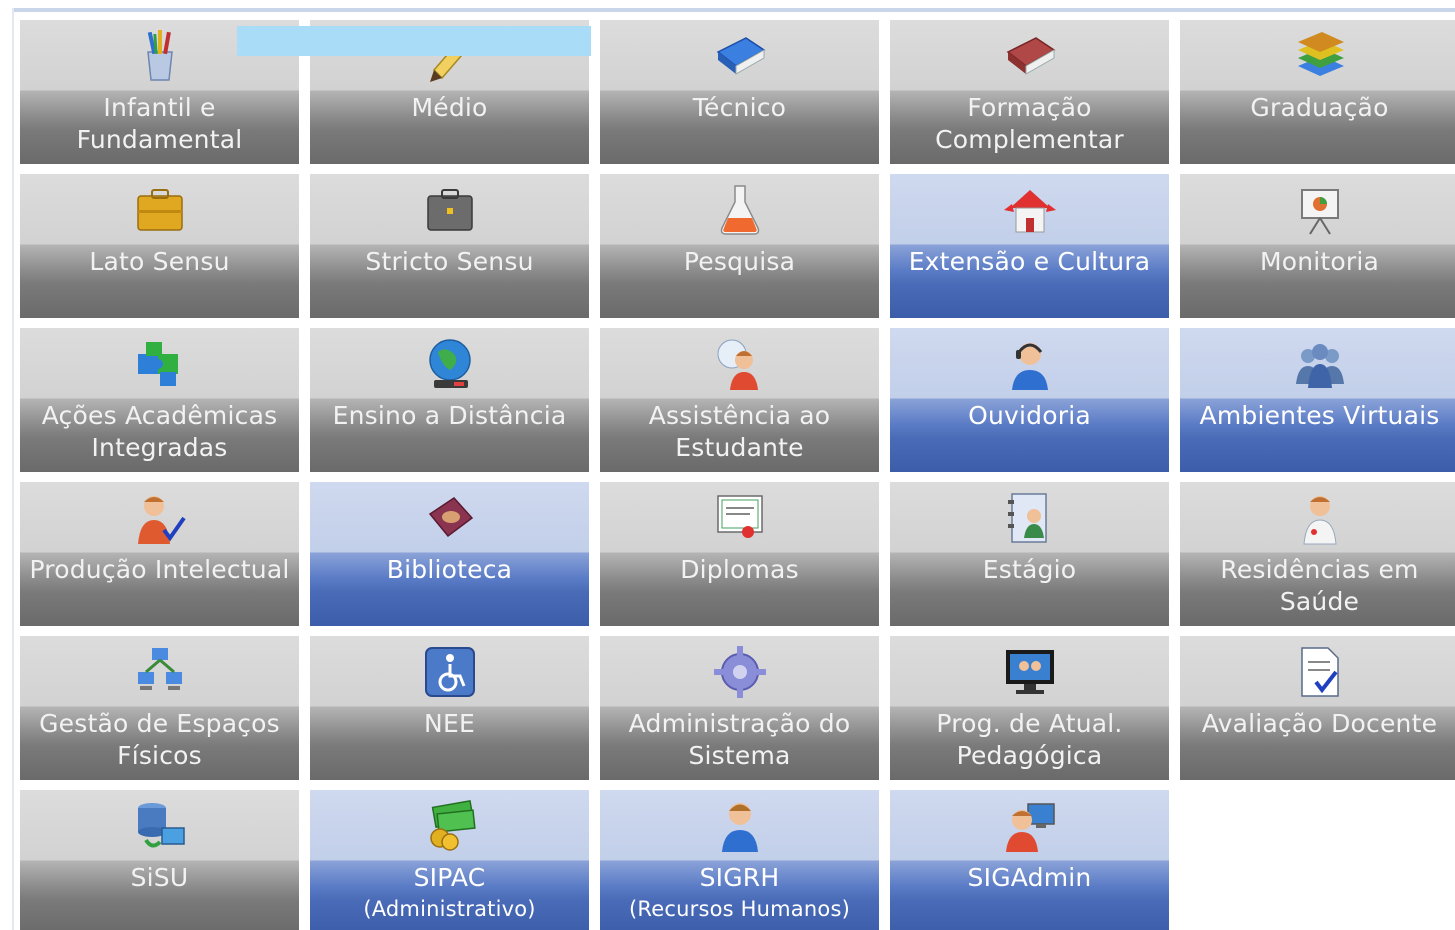  I want to click on network-icon, so click(160, 672).